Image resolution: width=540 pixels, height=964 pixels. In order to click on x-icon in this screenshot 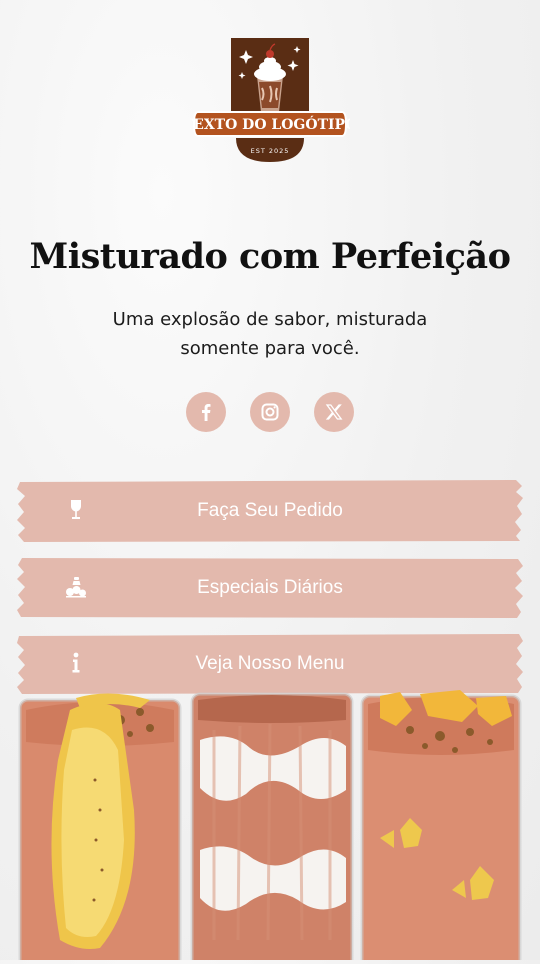, I will do `click(334, 412)`.